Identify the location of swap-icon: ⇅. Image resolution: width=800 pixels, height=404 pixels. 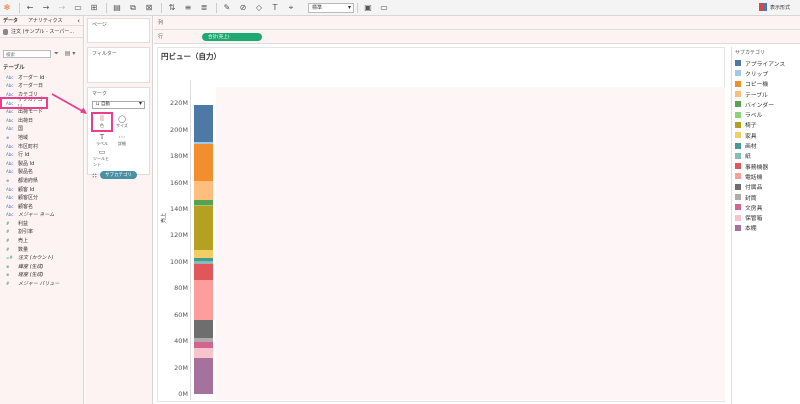
(172, 8).